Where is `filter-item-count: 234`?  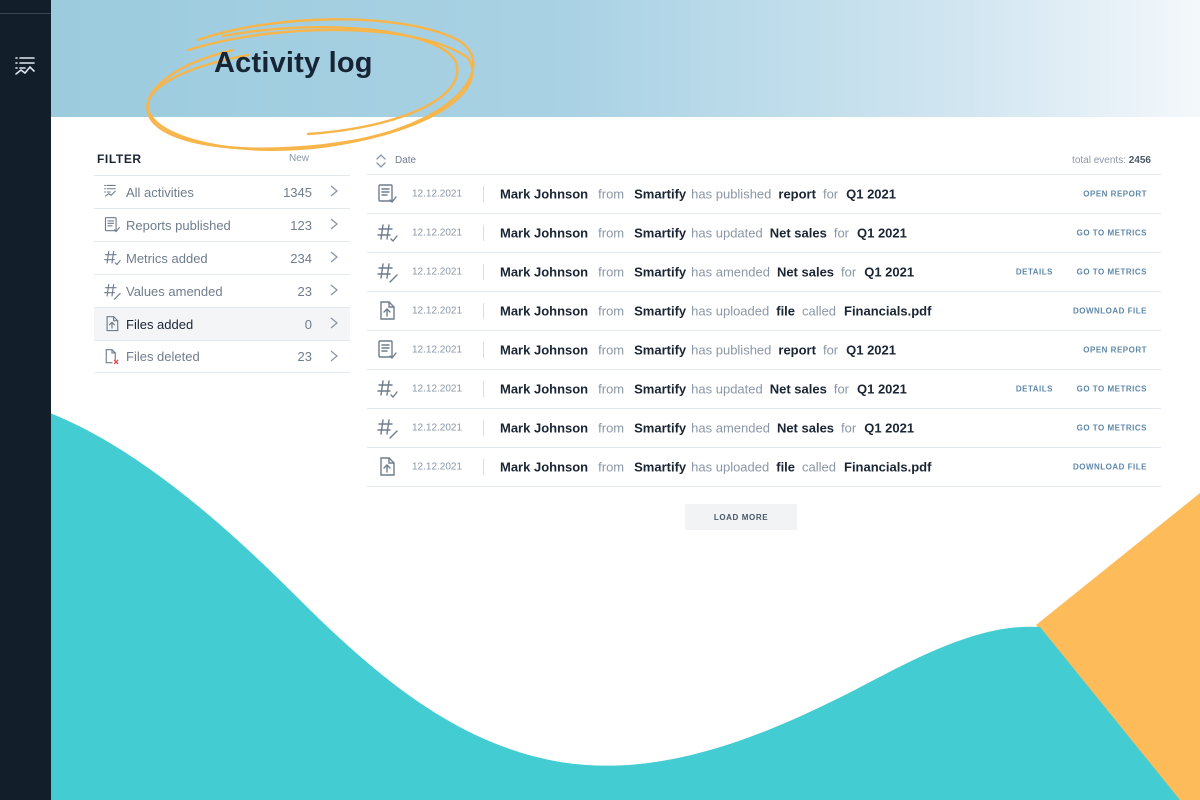 filter-item-count: 234 is located at coordinates (301, 258).